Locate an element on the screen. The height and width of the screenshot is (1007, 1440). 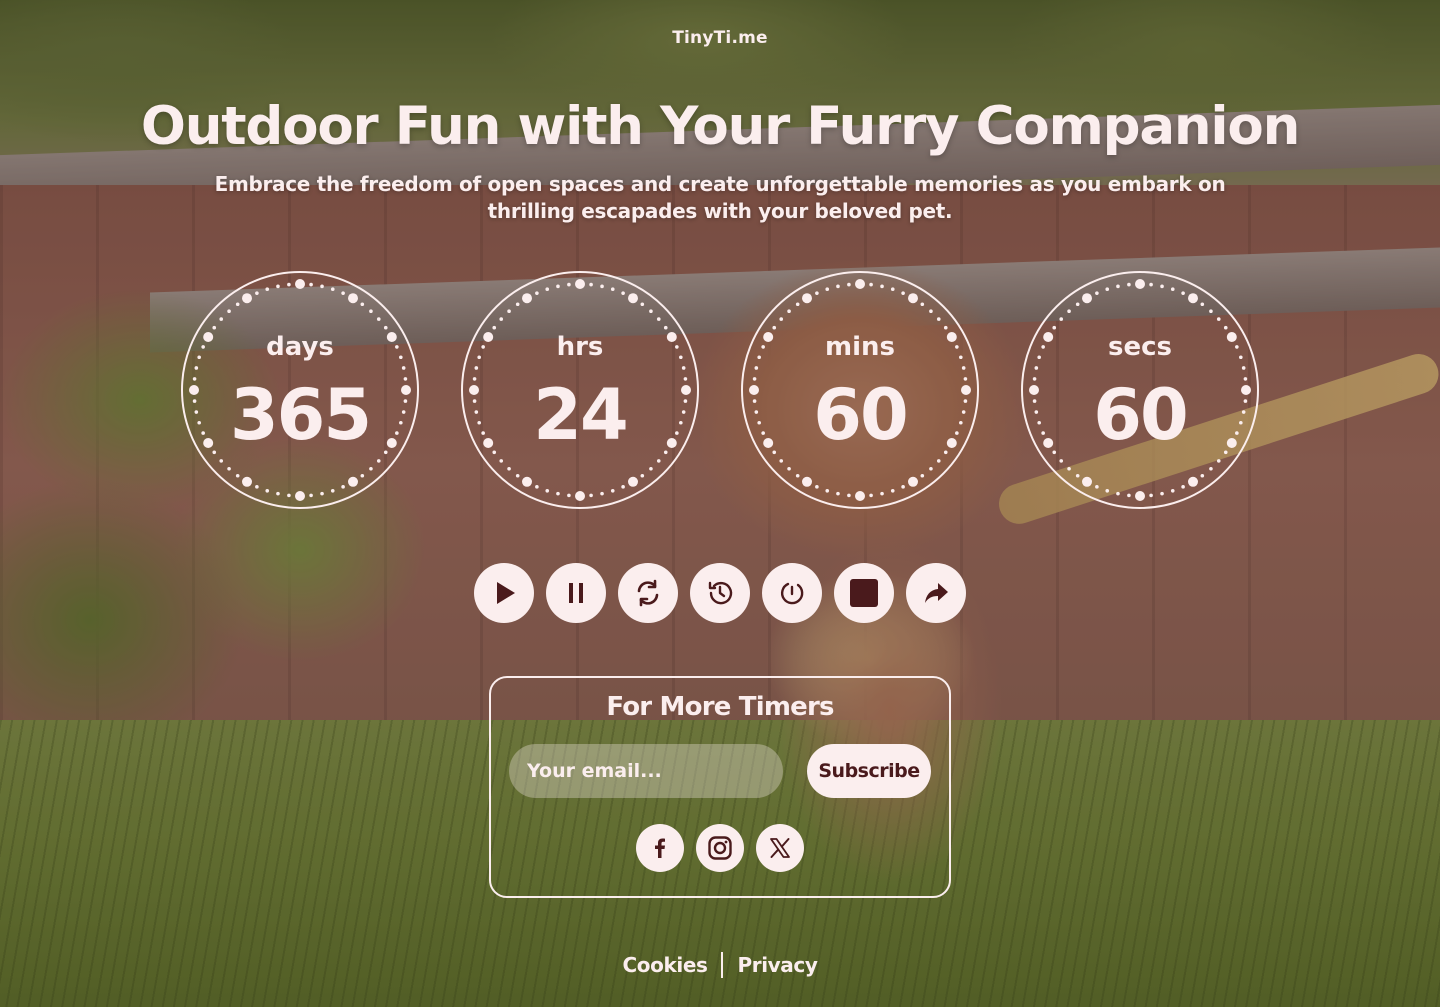
share-button is located at coordinates (936, 593).